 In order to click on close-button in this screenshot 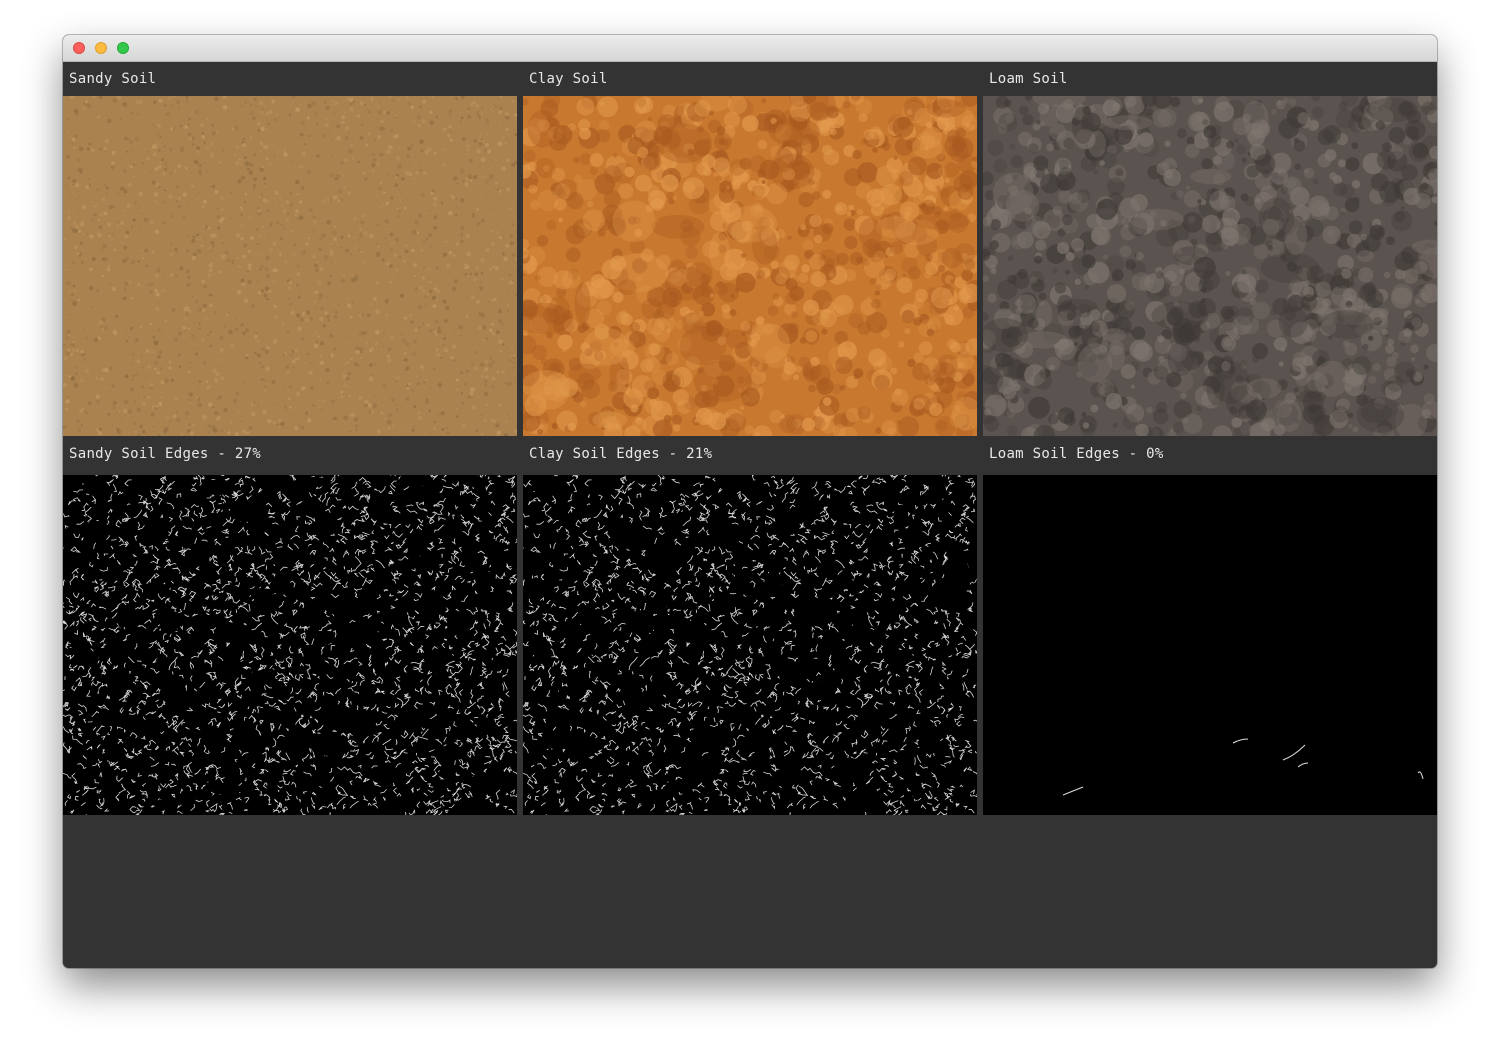, I will do `click(79, 48)`.